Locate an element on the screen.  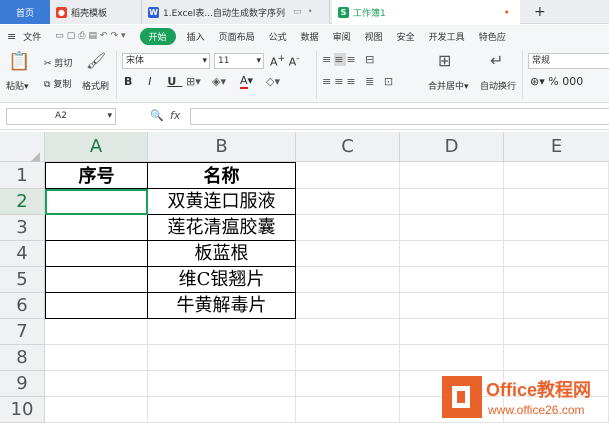
font-name-select: 宋体 ▾ is located at coordinates (166, 61).